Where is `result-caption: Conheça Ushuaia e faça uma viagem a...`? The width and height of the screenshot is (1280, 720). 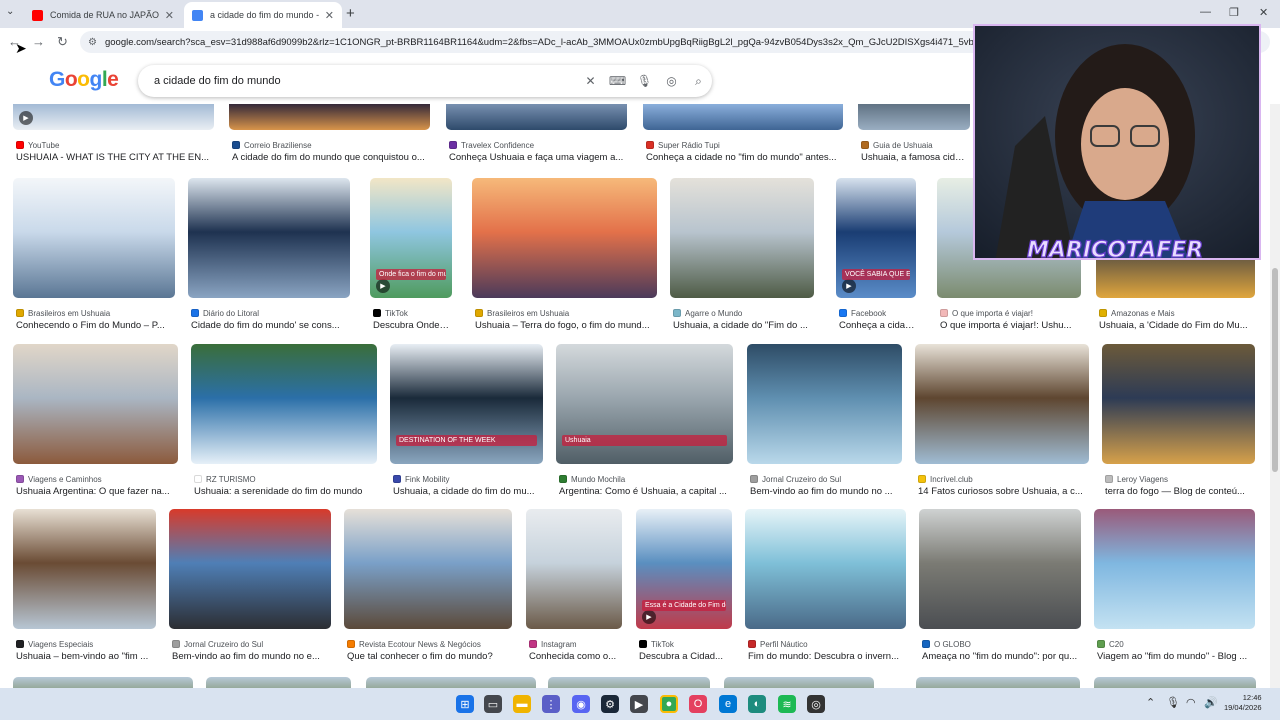 result-caption: Conheça Ushuaia e faça uma viagem a... is located at coordinates (537, 159).